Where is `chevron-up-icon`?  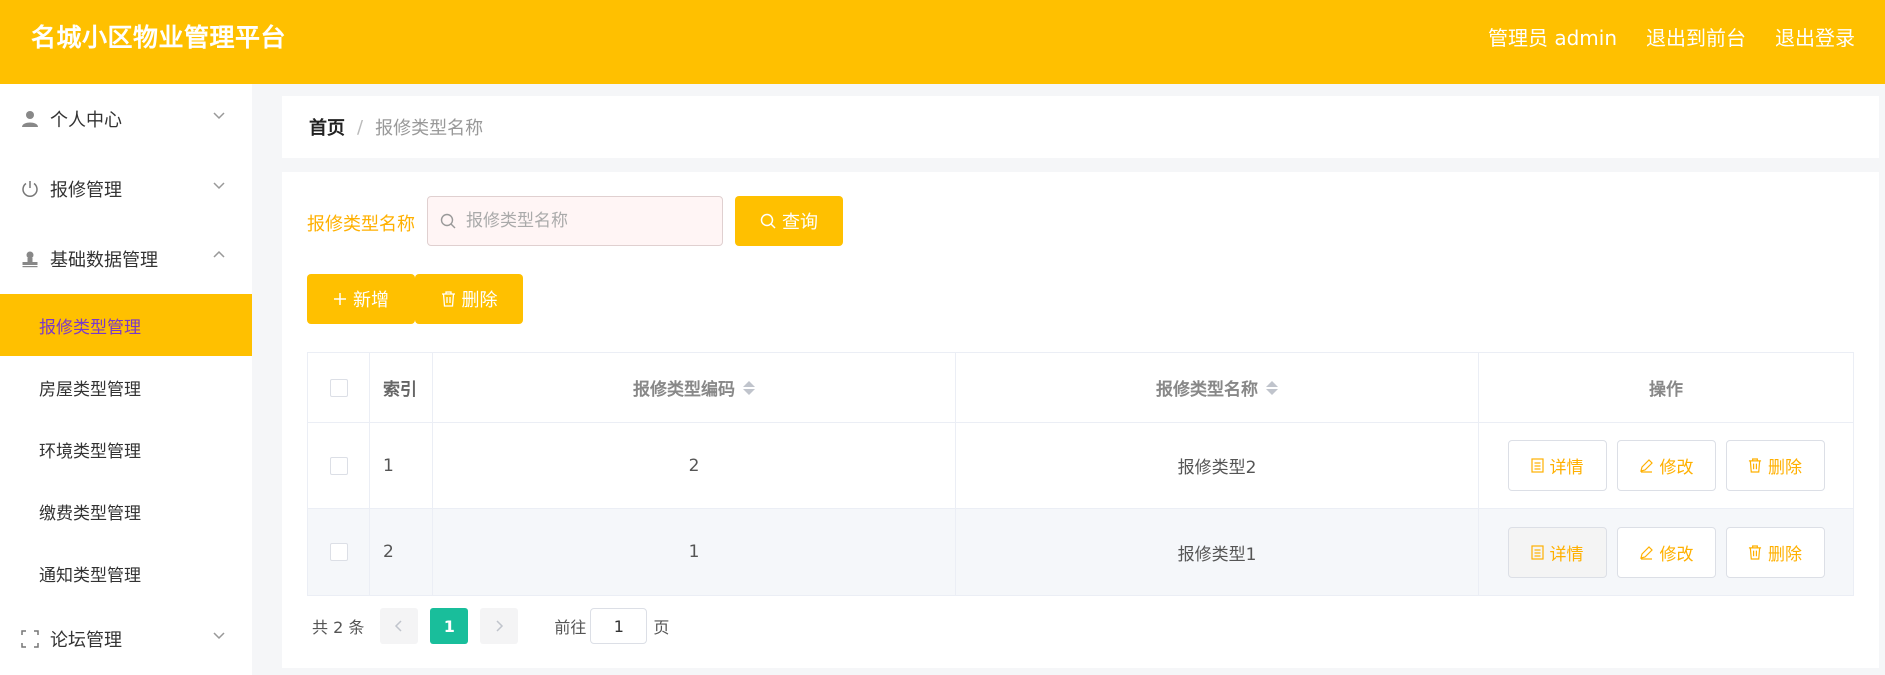 chevron-up-icon is located at coordinates (219, 254).